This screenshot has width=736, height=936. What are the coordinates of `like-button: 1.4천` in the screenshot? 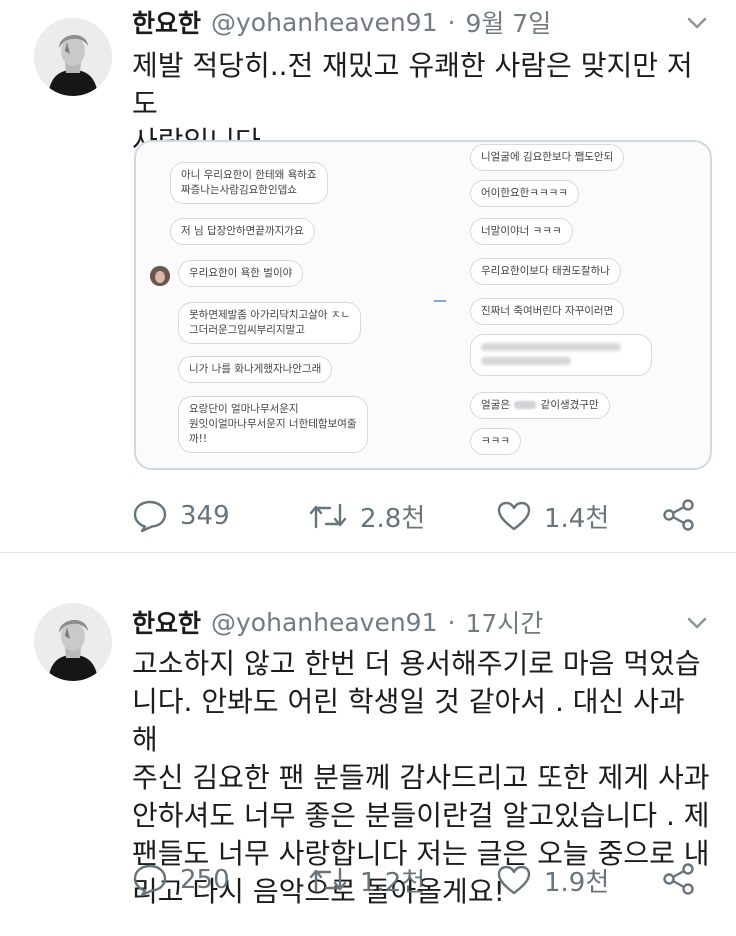 It's located at (552, 516).